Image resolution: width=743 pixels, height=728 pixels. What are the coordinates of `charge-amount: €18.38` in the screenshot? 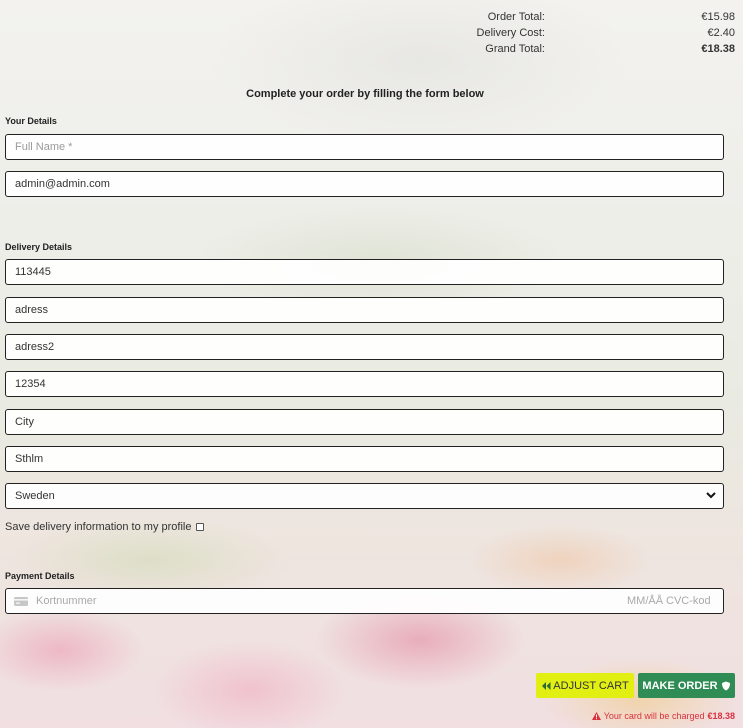 It's located at (721, 716).